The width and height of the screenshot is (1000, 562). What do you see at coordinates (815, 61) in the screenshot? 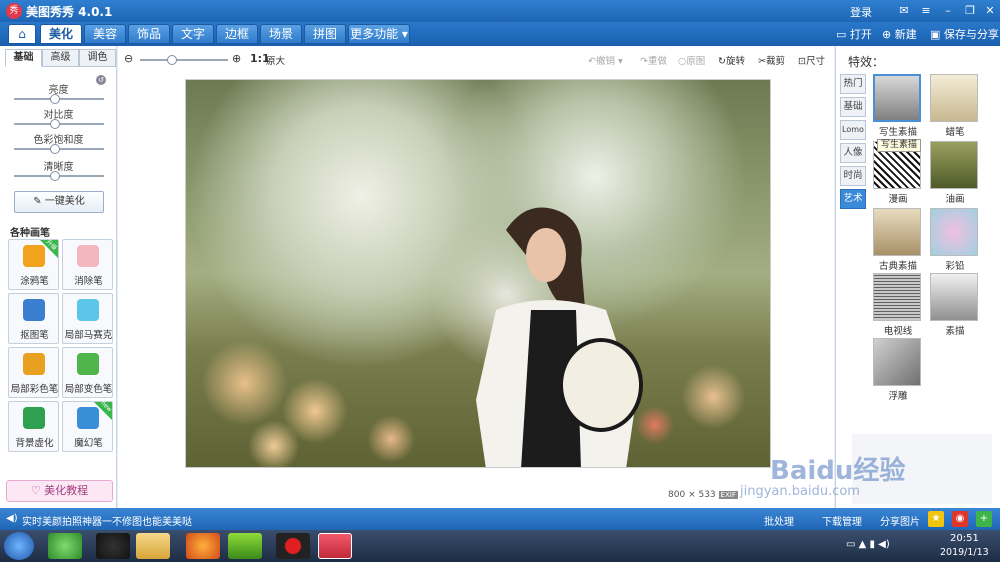
I see `resize-label: 尺寸` at bounding box center [815, 61].